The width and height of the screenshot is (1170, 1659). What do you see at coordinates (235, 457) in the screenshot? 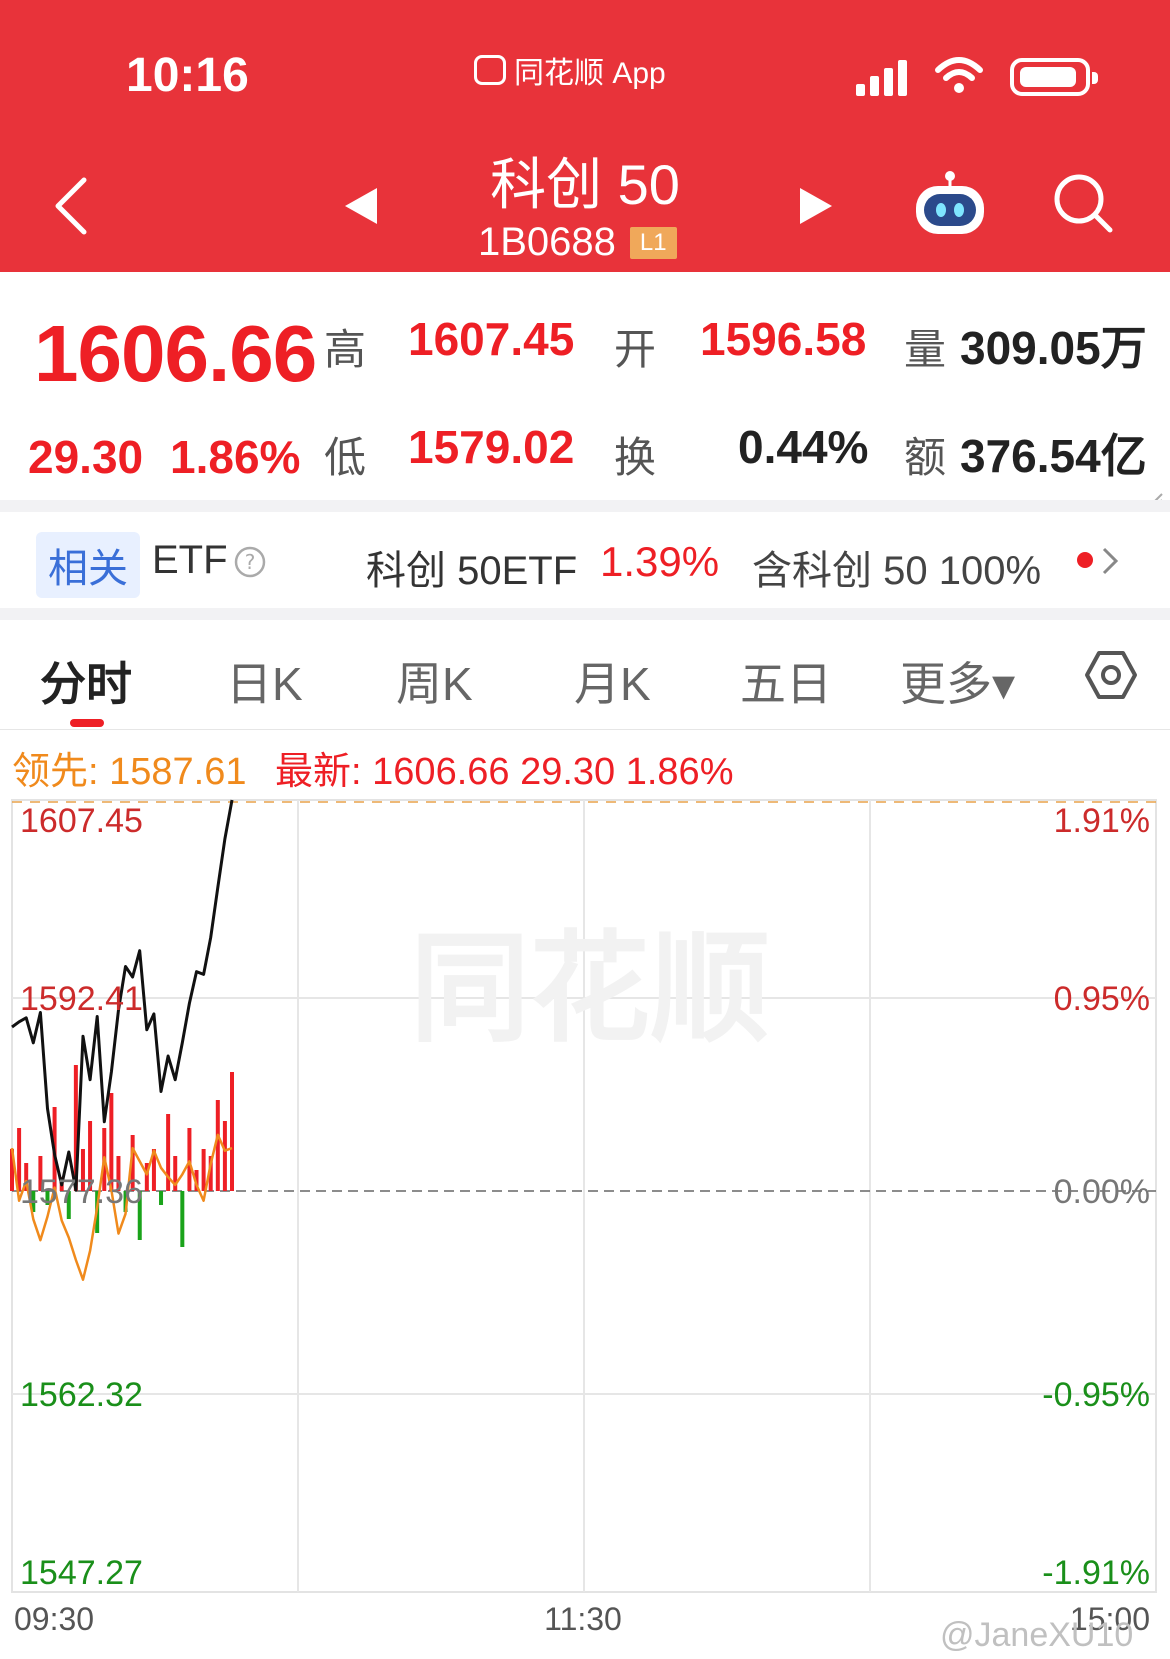
I see `price-change-pct: 1.86%` at bounding box center [235, 457].